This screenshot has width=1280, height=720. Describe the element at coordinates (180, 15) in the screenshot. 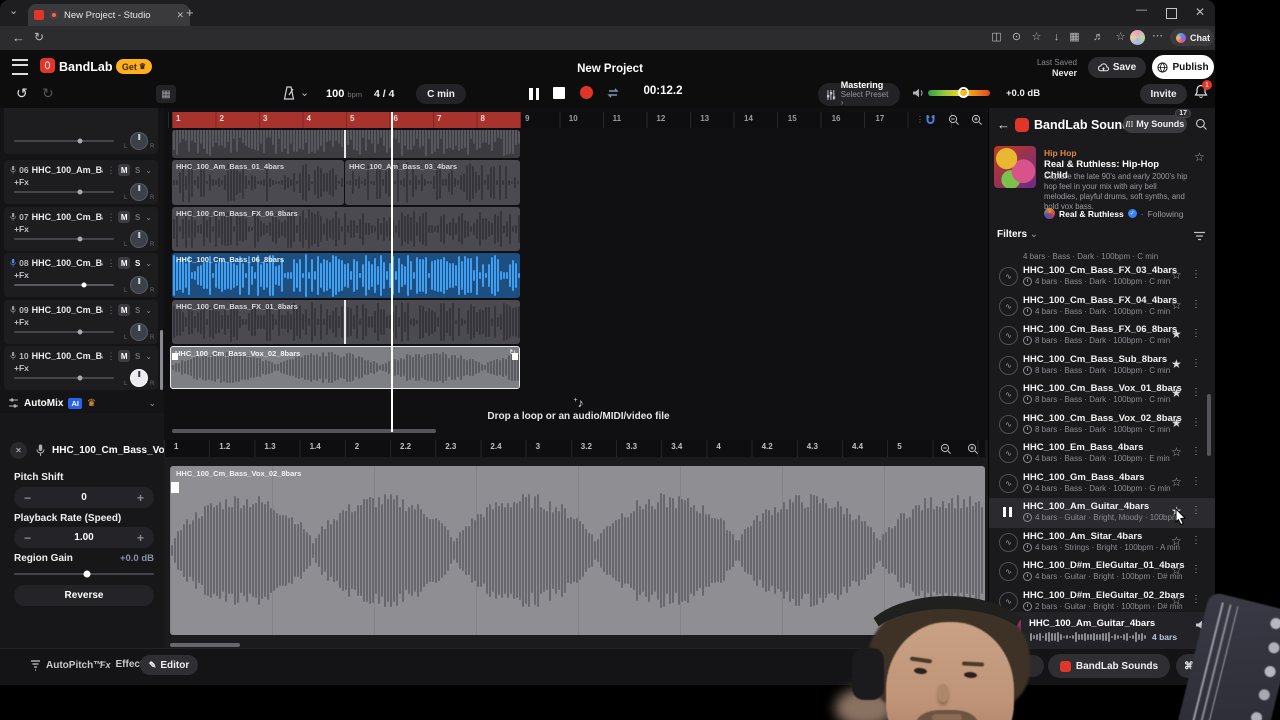

I see `tab-close-icon: ✕` at that location.